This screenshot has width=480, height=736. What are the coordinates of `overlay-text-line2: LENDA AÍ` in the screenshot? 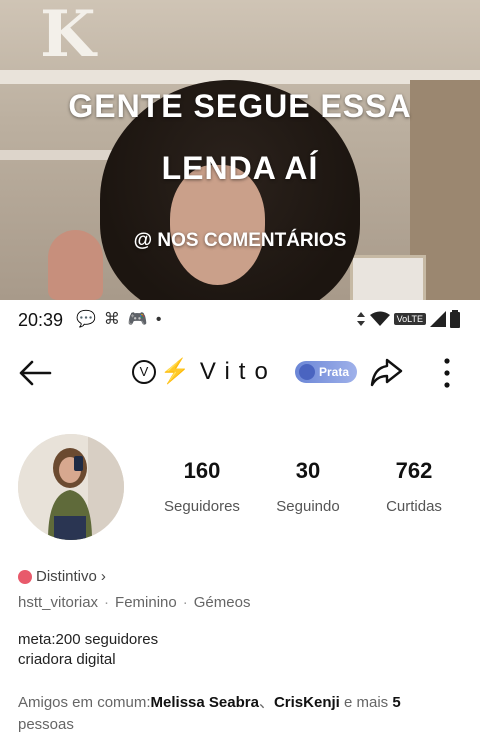 It's located at (240, 168).